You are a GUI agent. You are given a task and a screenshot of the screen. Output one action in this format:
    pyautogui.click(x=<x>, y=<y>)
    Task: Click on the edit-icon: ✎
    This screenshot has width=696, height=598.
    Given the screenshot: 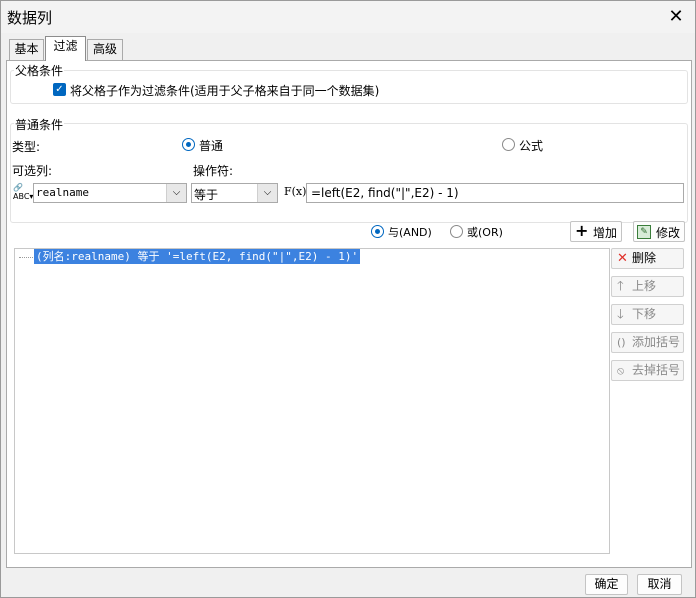 What is the action you would take?
    pyautogui.click(x=644, y=232)
    